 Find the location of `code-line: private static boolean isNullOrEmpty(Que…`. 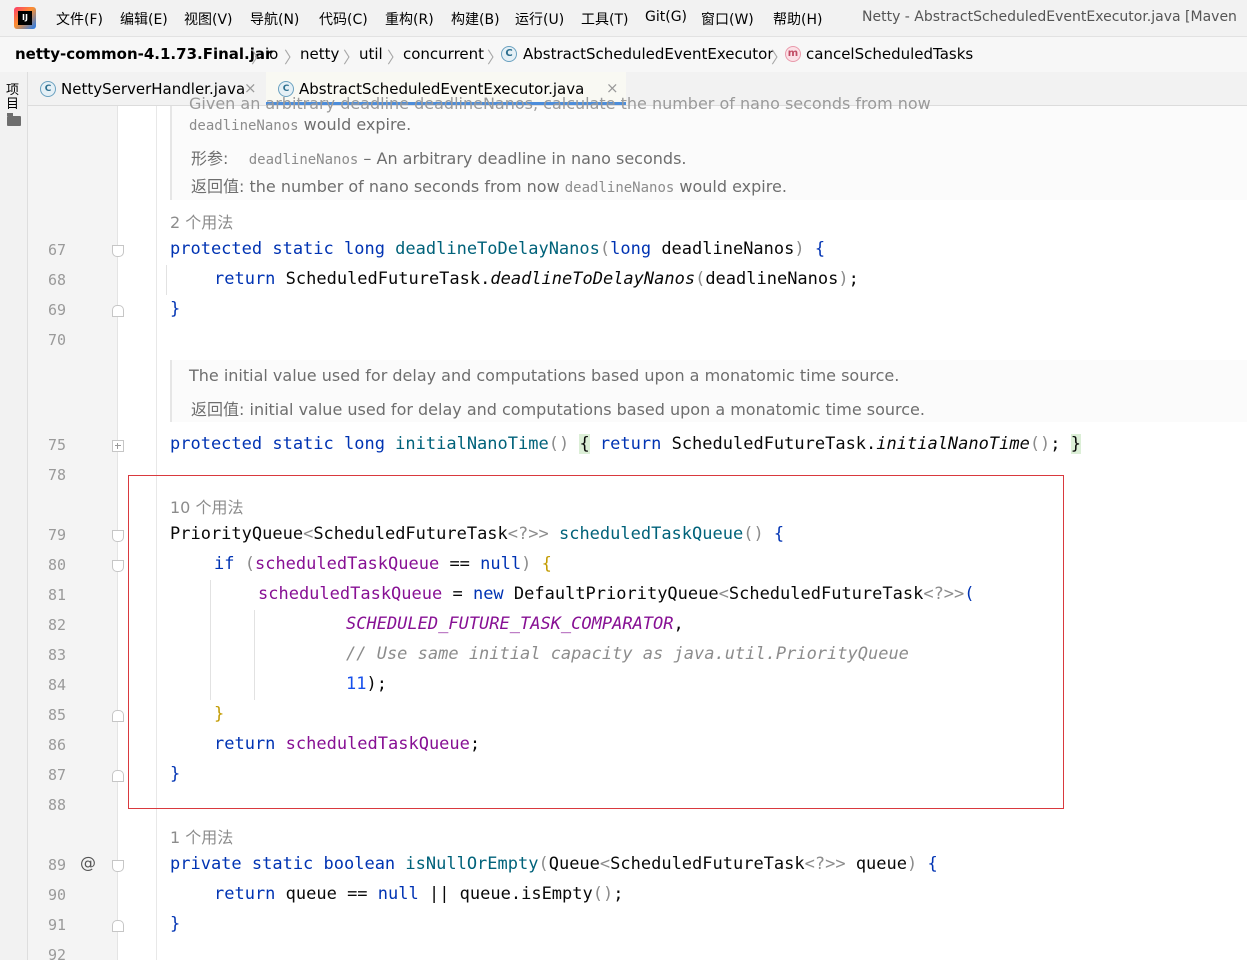

code-line: private static boolean isNullOrEmpty(Que… is located at coordinates (554, 864).